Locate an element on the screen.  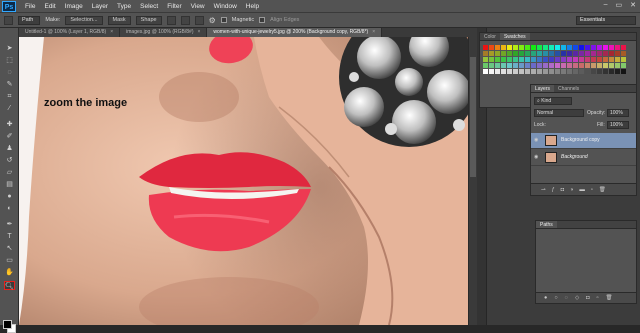
tab-swatches: Swatches is located at coordinates (514, 36).